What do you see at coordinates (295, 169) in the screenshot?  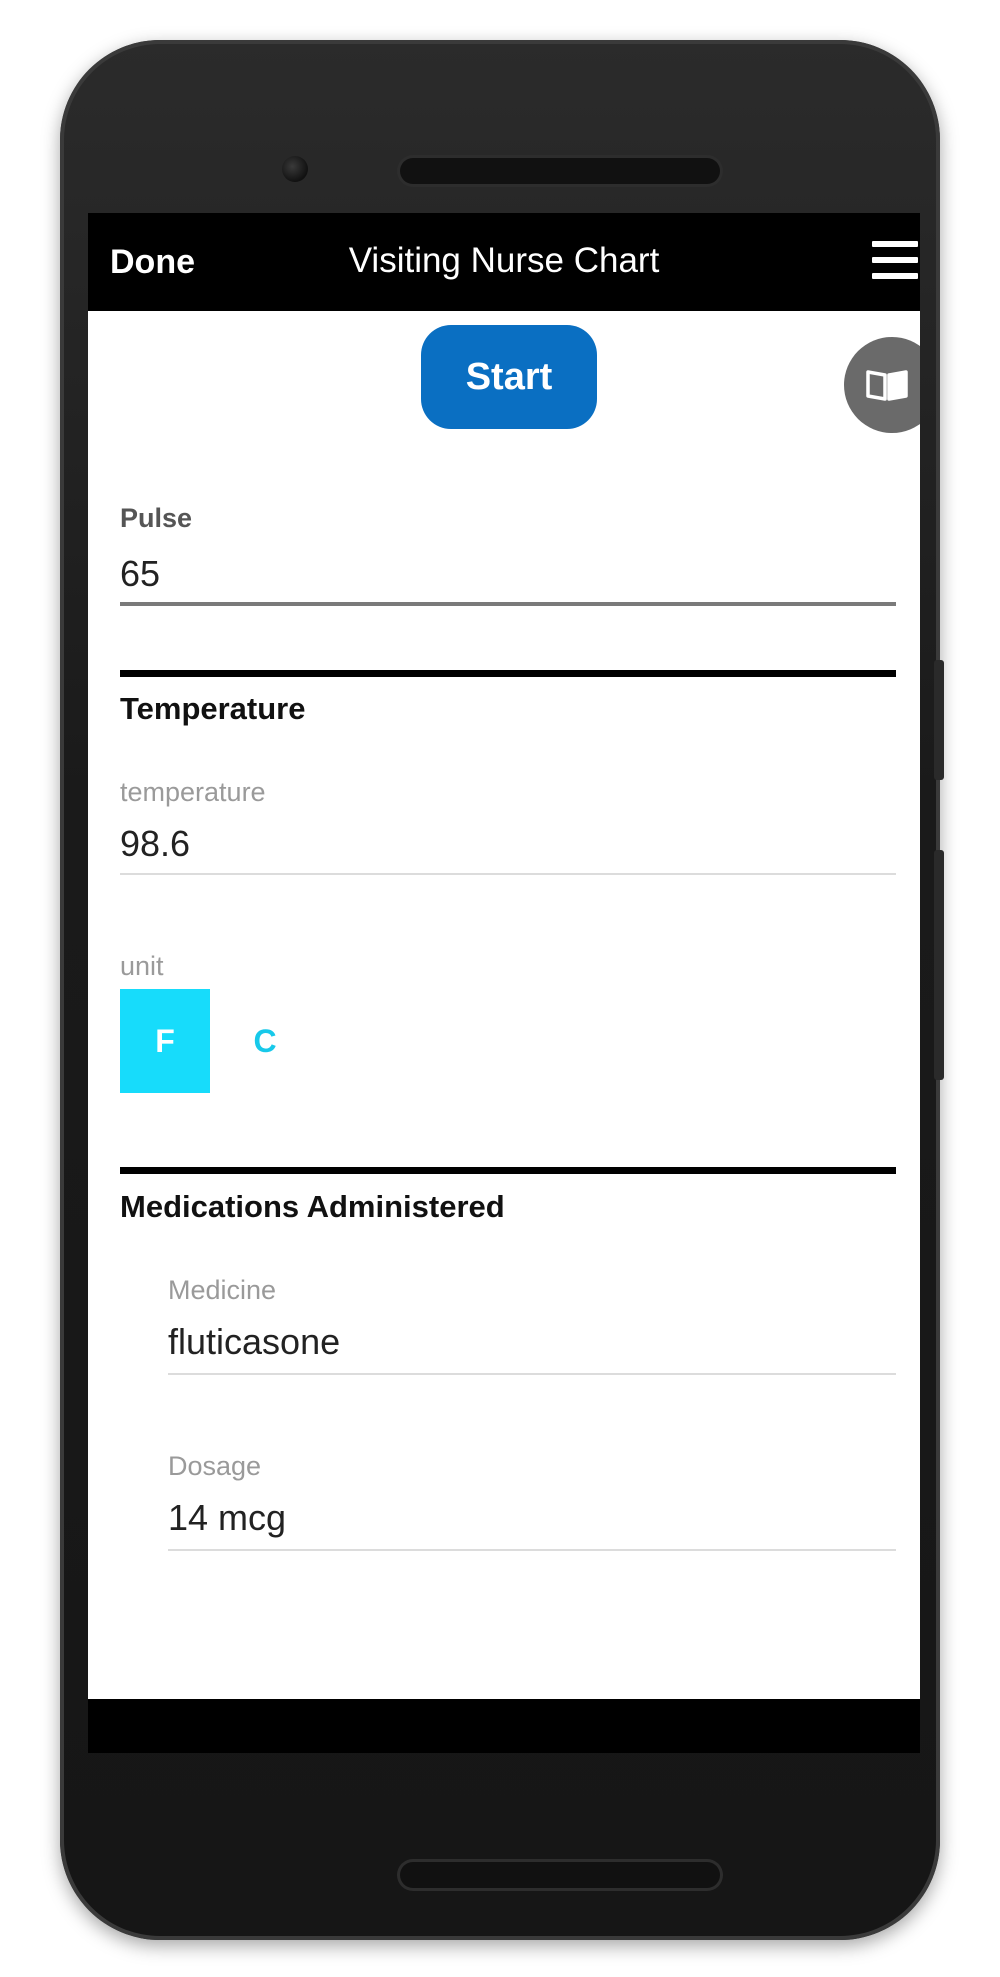 I see `front-camera` at bounding box center [295, 169].